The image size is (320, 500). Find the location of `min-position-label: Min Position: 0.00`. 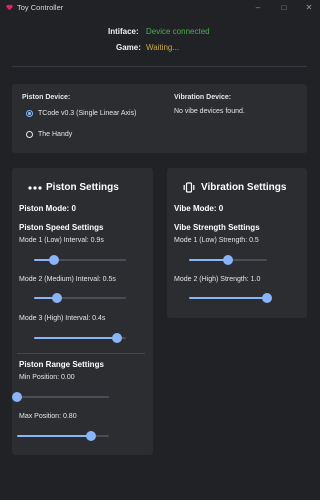

min-position-label: Min Position: 0.00 is located at coordinates (47, 377).